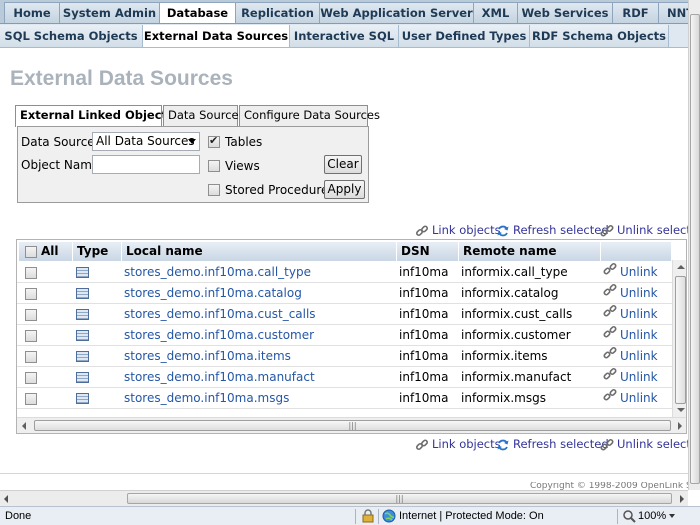 This screenshot has width=700, height=525. What do you see at coordinates (31, 252) in the screenshot?
I see `select-all-checkbox` at bounding box center [31, 252].